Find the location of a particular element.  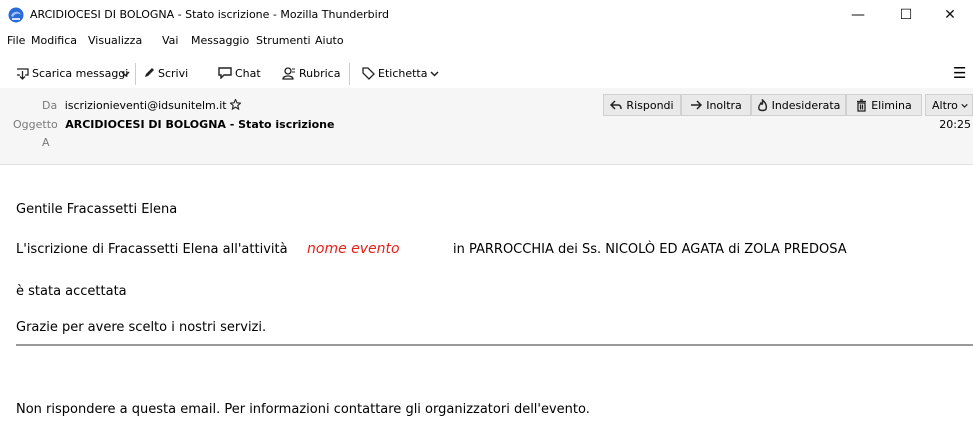

junk-button: Indesiderata is located at coordinates (798, 105).